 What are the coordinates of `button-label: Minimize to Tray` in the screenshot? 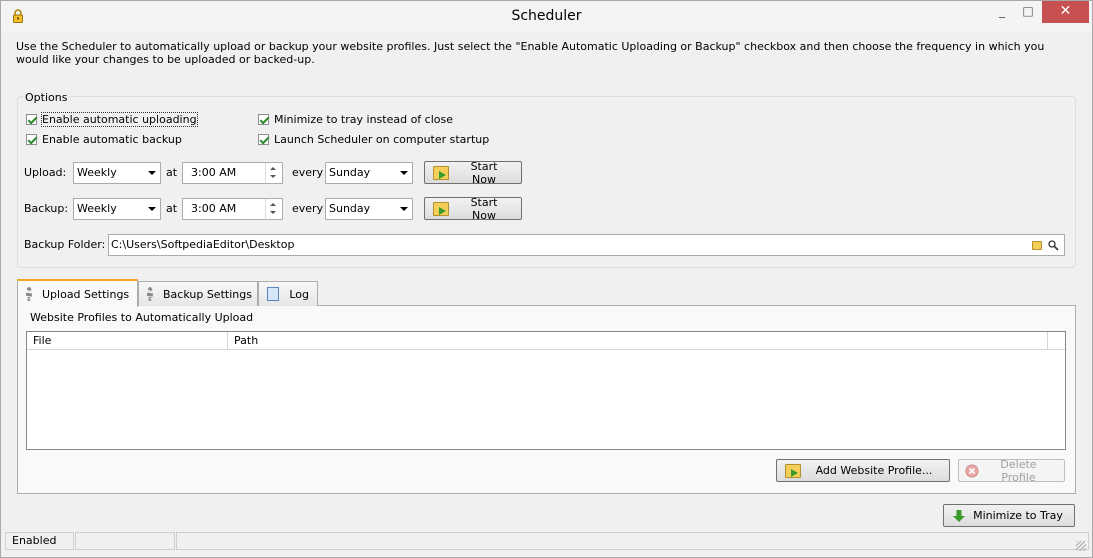 It's located at (1018, 515).